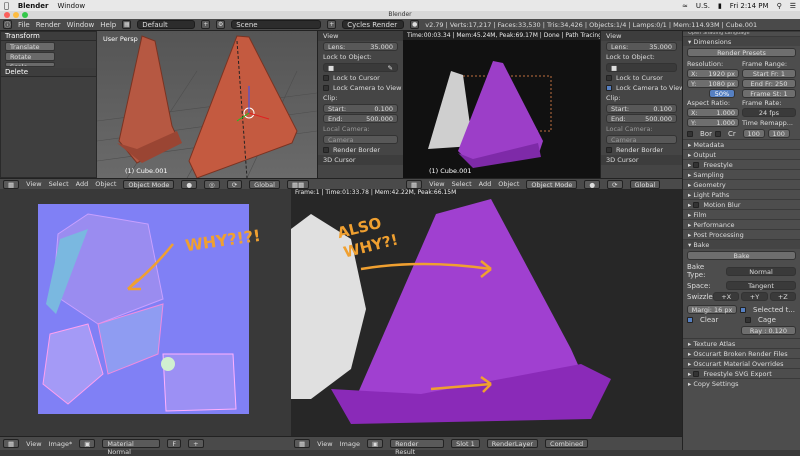  What do you see at coordinates (741, 224) in the screenshot?
I see `performance-panel: ▸ Performance` at bounding box center [741, 224].